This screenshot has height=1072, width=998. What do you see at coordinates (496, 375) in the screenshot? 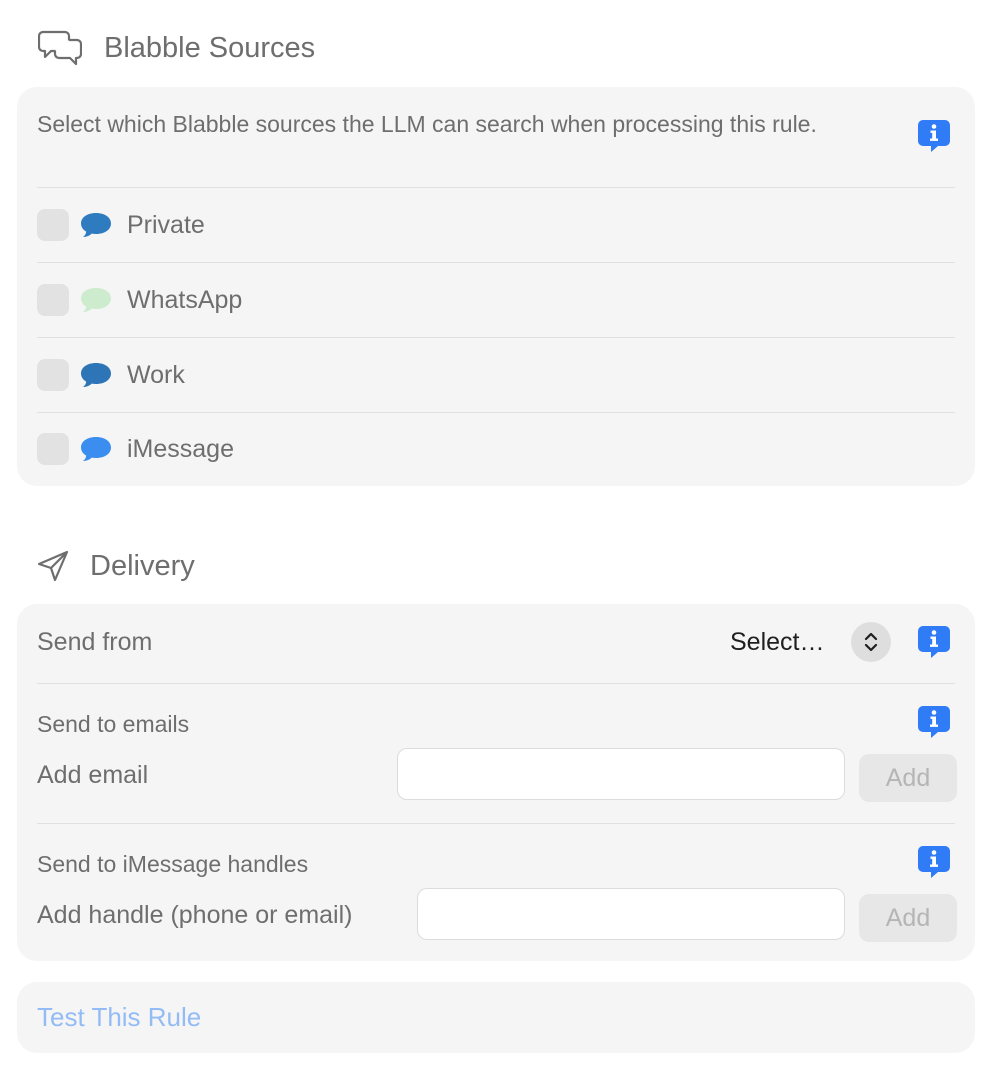
I see `source-item-work: Work` at bounding box center [496, 375].